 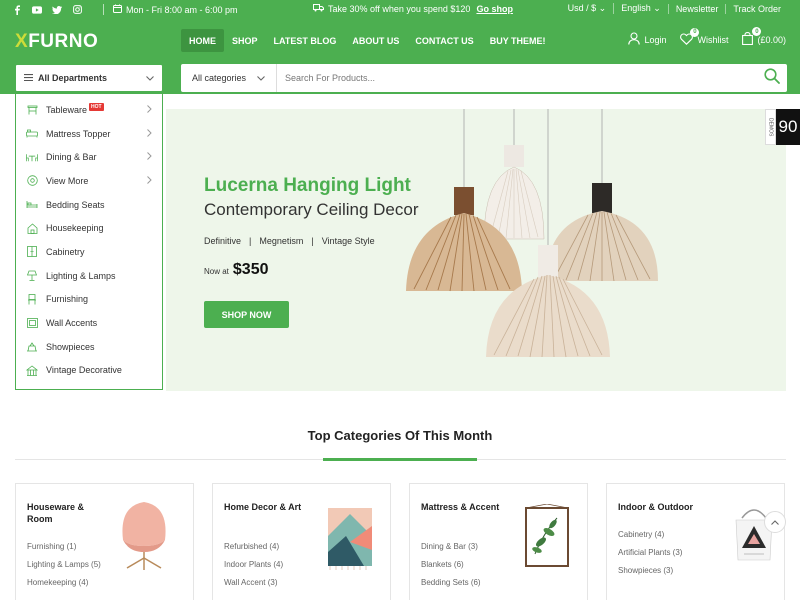 I want to click on nav-home: HOME, so click(x=202, y=40).